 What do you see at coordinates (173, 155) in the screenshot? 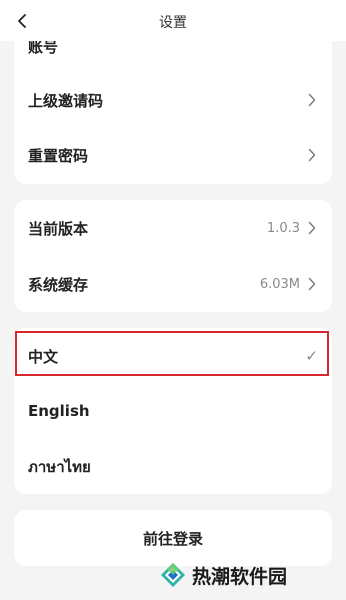
I see `list-item-reset-password: 重置密码` at bounding box center [173, 155].